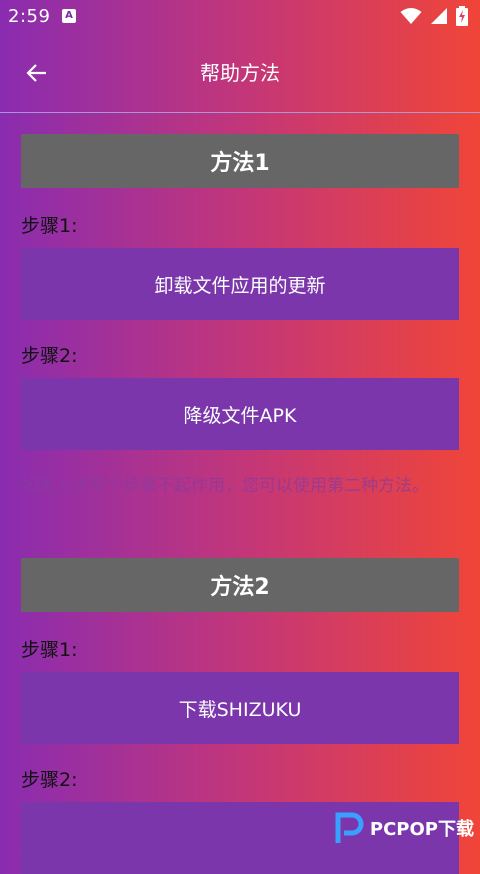  What do you see at coordinates (349, 827) in the screenshot?
I see `pcpop-logo-icon` at bounding box center [349, 827].